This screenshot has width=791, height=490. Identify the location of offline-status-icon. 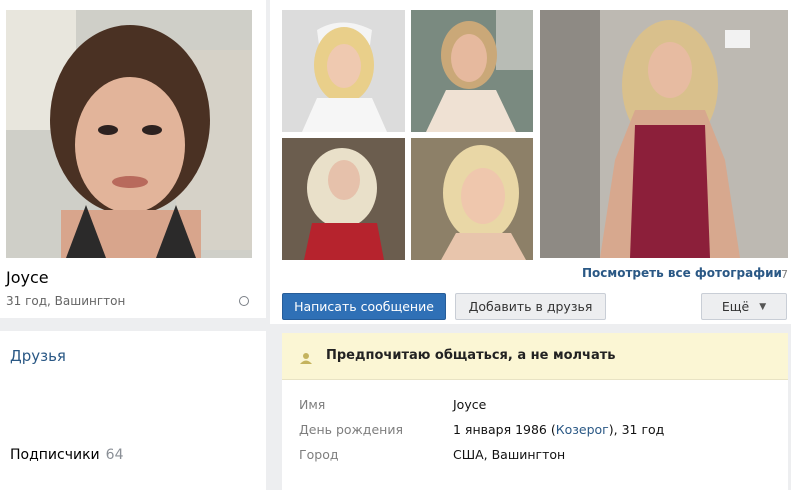
(244, 301).